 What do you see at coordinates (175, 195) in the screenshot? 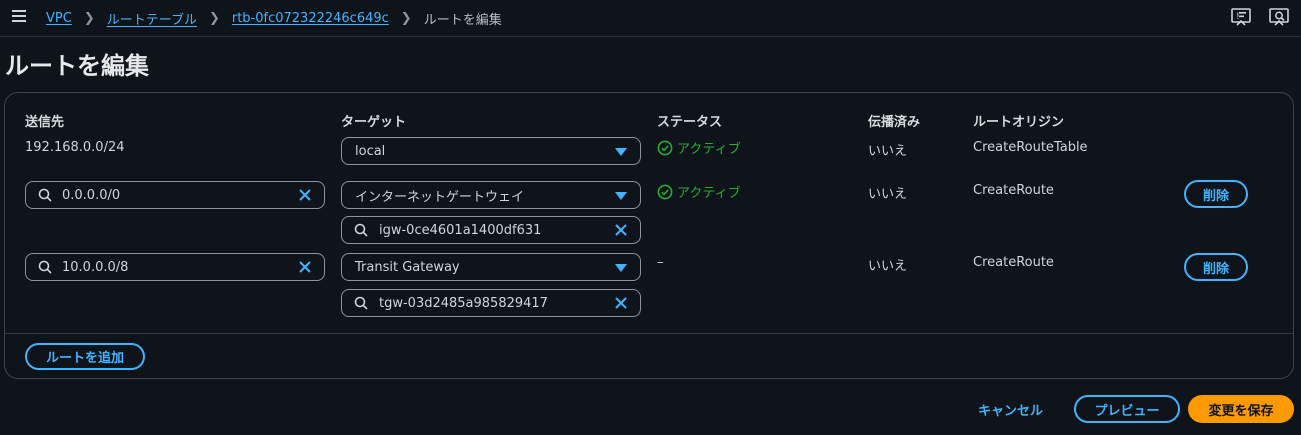
I see `row2-destination-input: 0.0.0.0/0` at bounding box center [175, 195].